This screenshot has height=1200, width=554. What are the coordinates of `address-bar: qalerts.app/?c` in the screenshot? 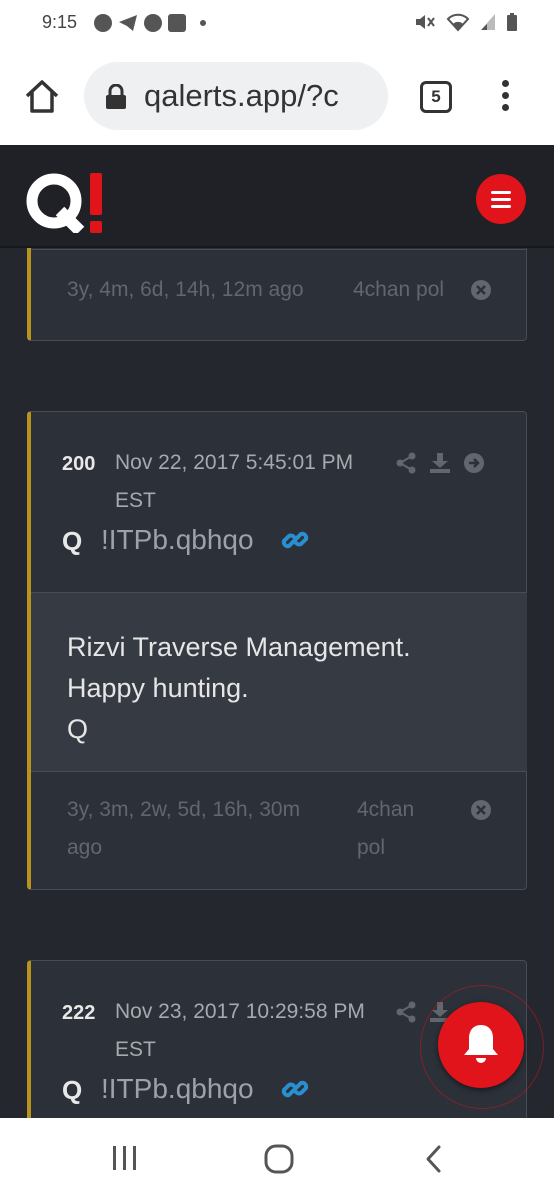 It's located at (236, 96).